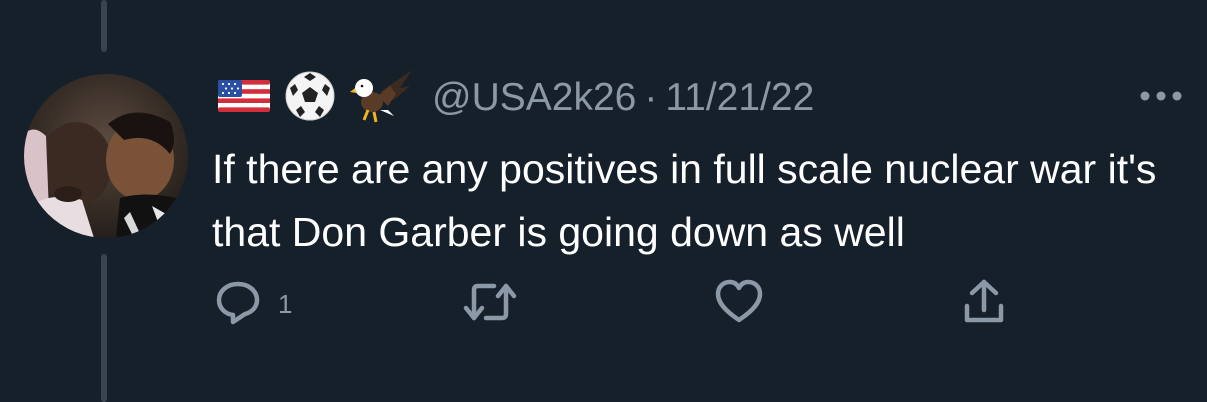 Image resolution: width=1207 pixels, height=402 pixels. Describe the element at coordinates (1161, 96) in the screenshot. I see `more-options-icon` at that location.